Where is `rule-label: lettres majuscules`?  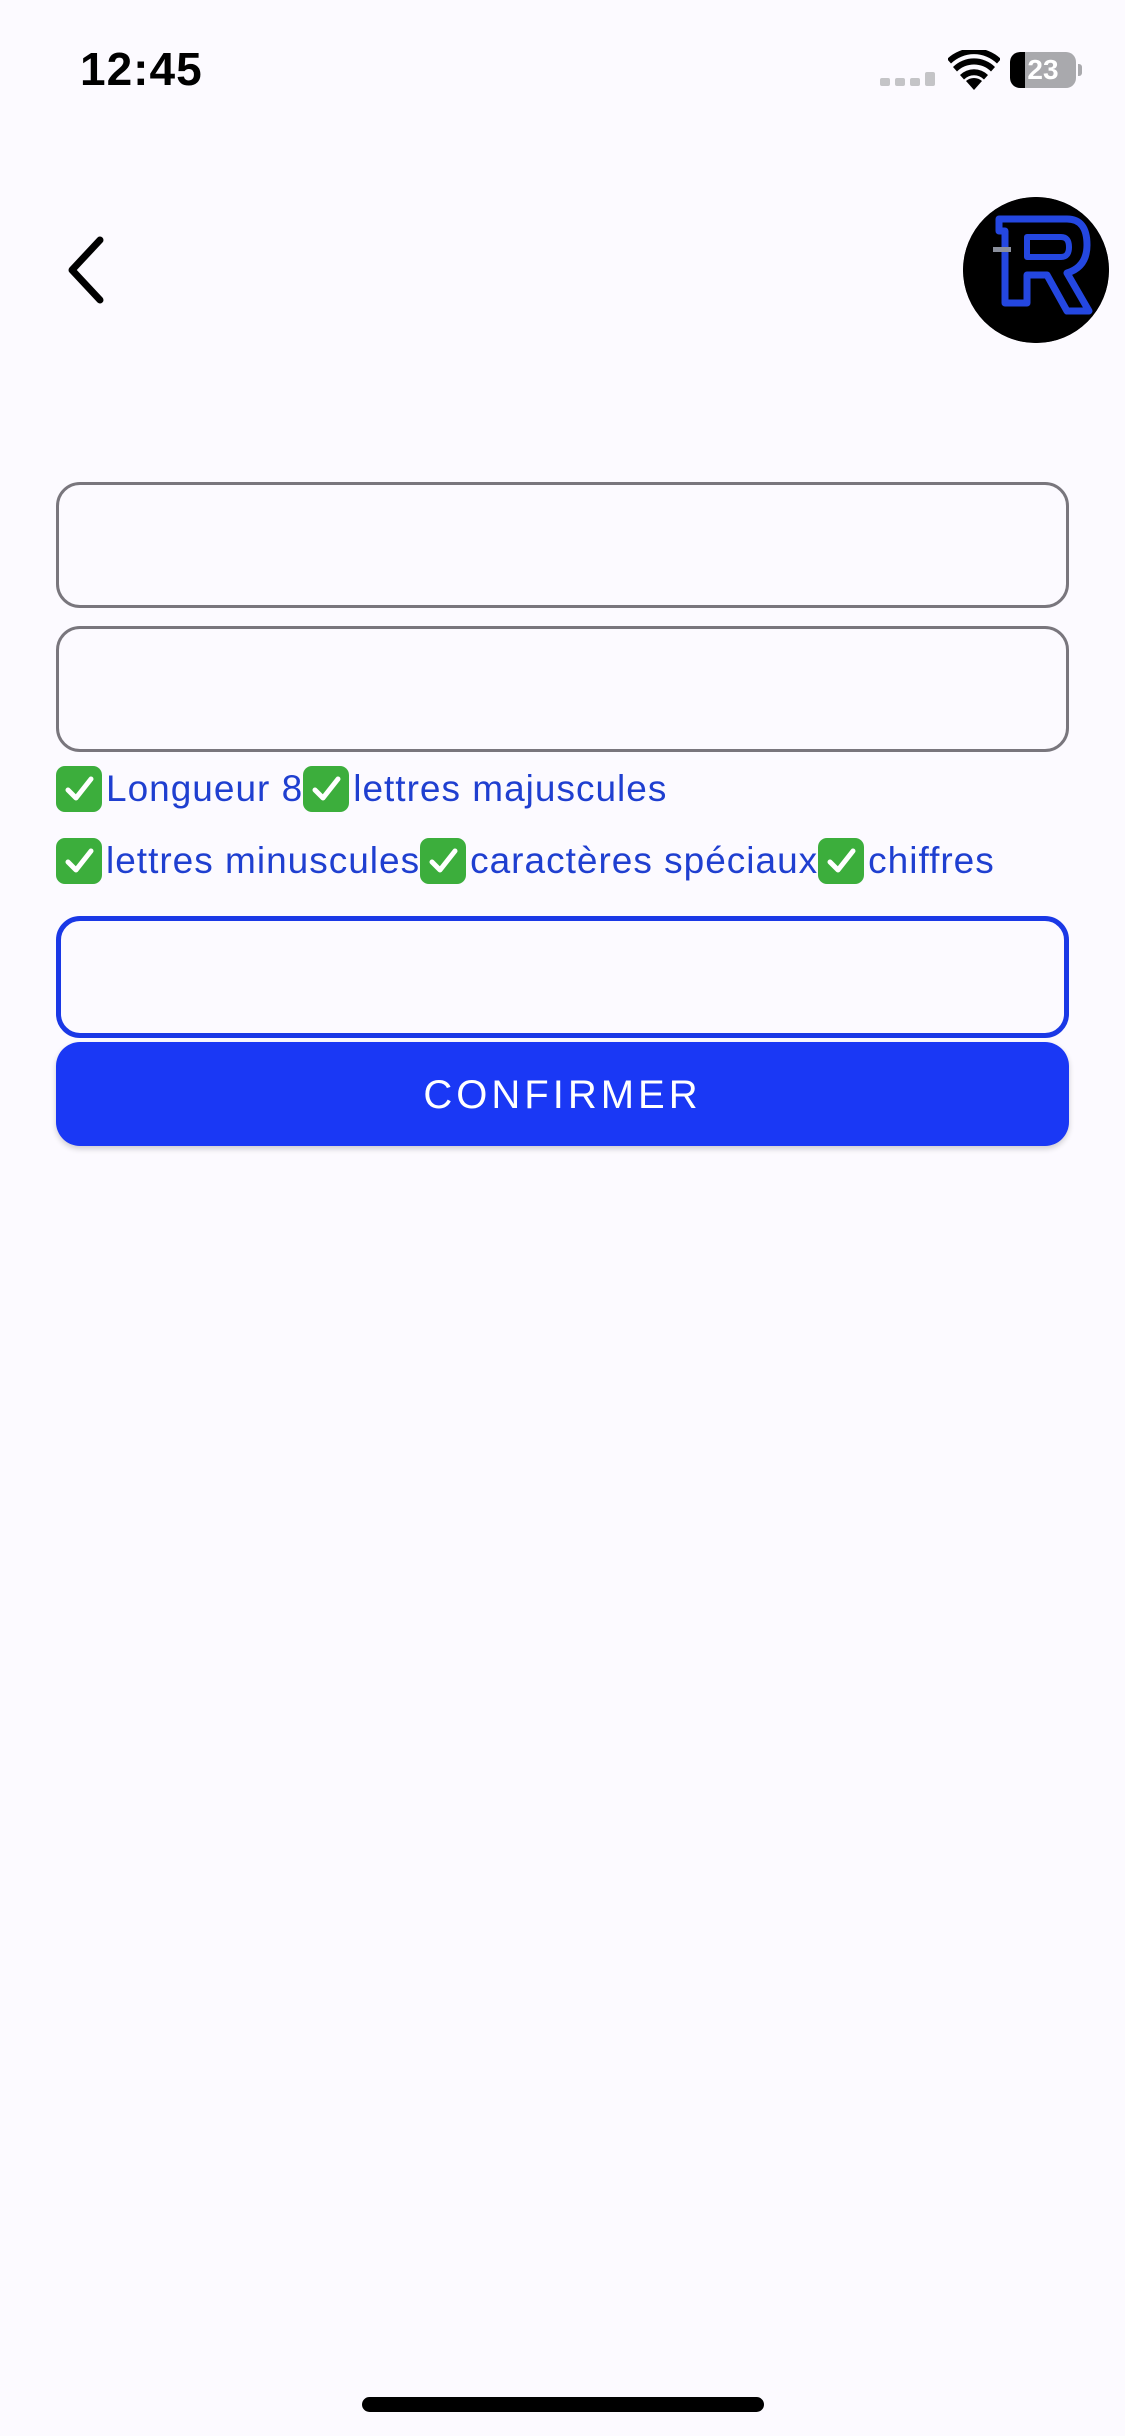
rule-label: lettres majuscules is located at coordinates (510, 788).